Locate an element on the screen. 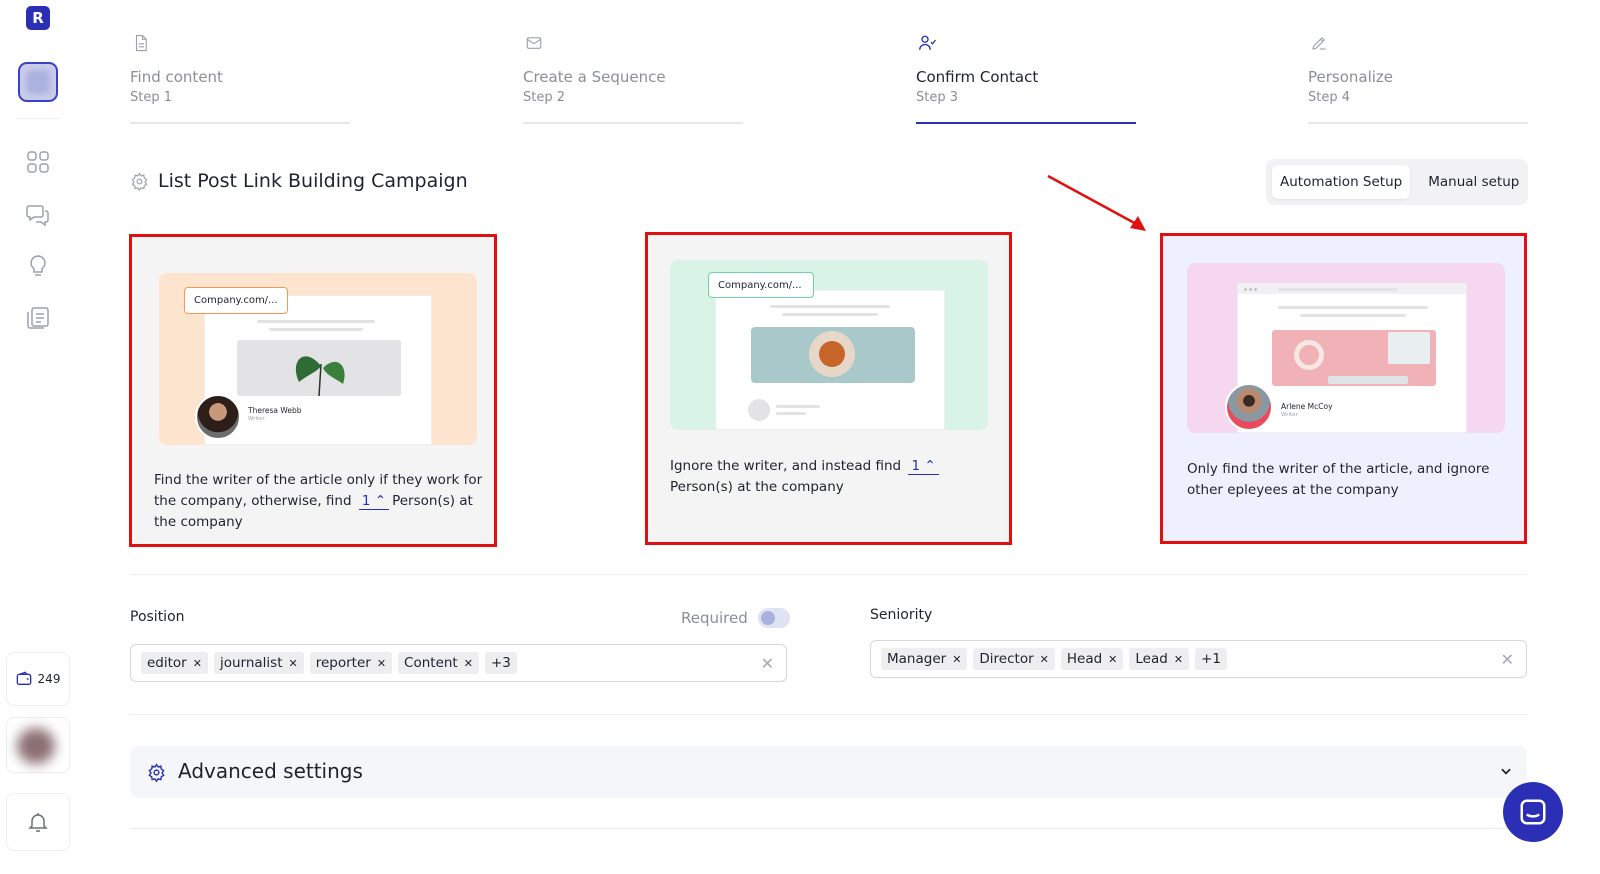  position-tag: editor ✕ is located at coordinates (174, 663).